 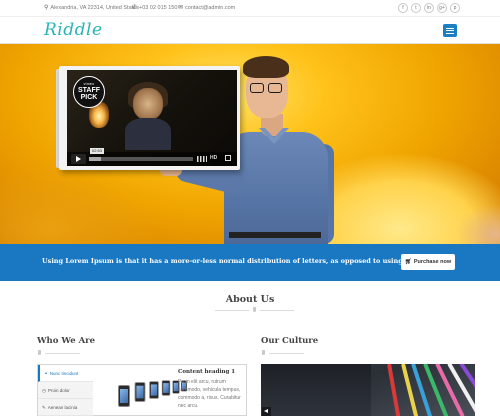 I want to click on badge-brand: vimeo, so click(x=89, y=84).